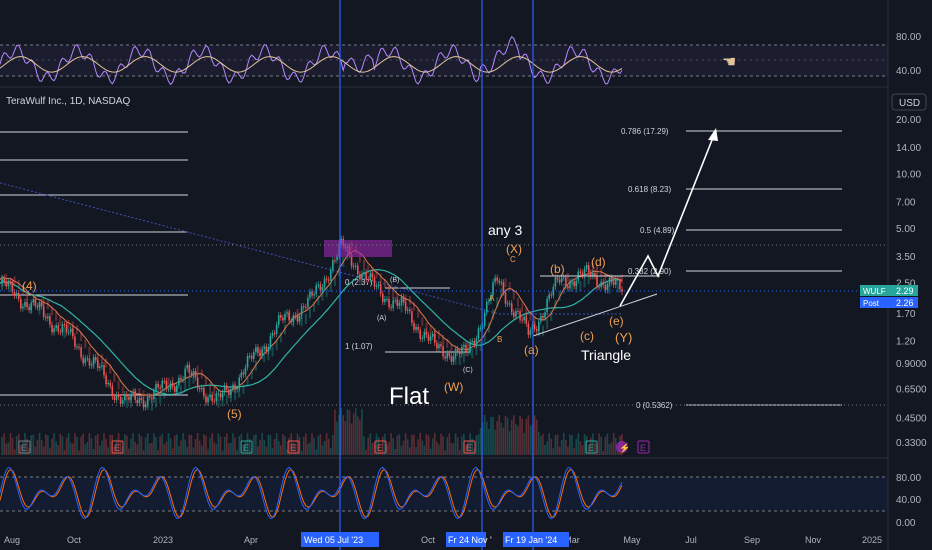  What do you see at coordinates (468, 370) in the screenshot?
I see `wave-C-paren-label: (C)` at bounding box center [468, 370].